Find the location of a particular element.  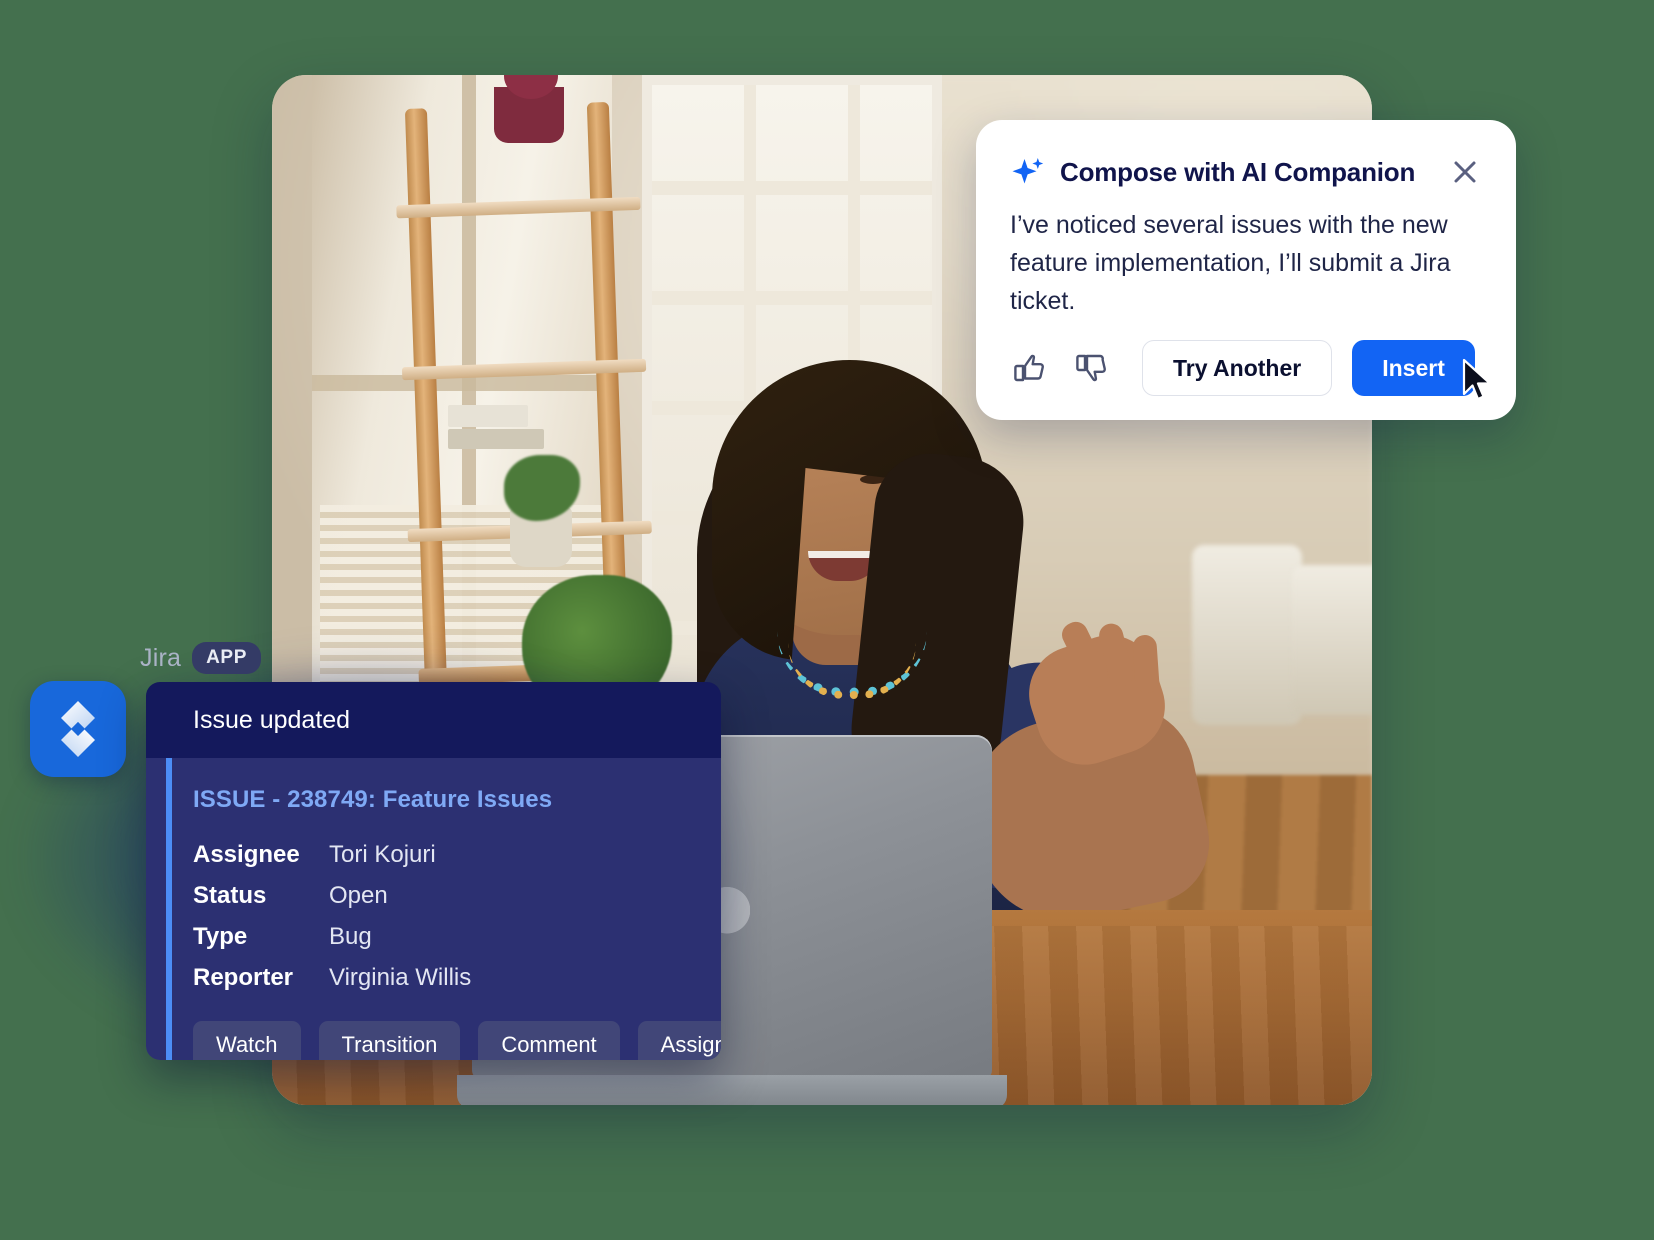

jira-field-key: Assignee is located at coordinates (246, 854).